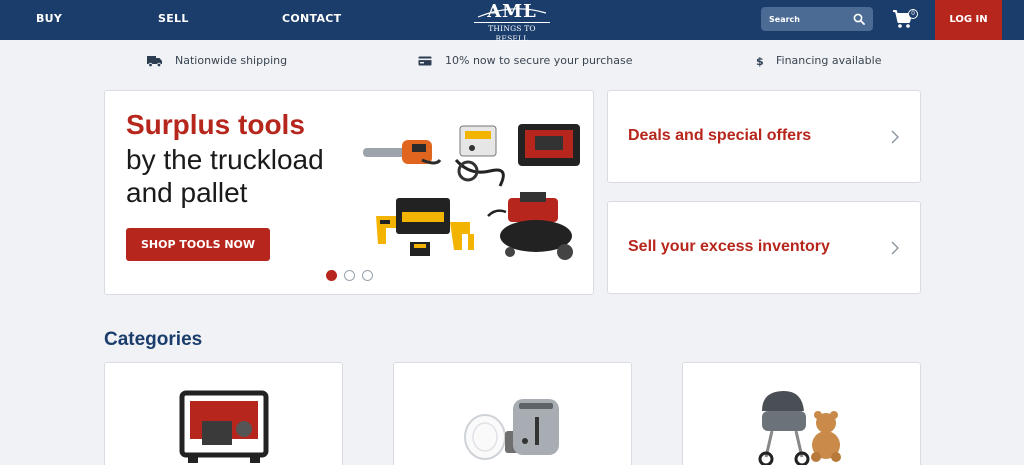 The height and width of the screenshot is (465, 1024). What do you see at coordinates (479, 156) in the screenshot?
I see `welder-icon` at bounding box center [479, 156].